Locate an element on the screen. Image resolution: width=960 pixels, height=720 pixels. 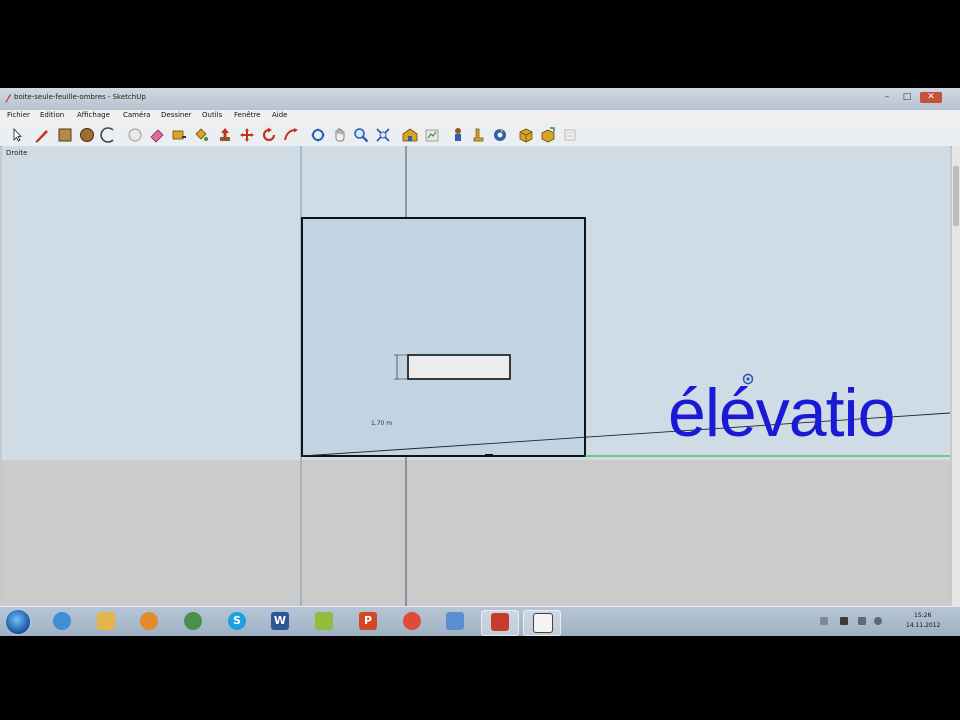
menu-dessiner: Dessiner is located at coordinates (176, 115).